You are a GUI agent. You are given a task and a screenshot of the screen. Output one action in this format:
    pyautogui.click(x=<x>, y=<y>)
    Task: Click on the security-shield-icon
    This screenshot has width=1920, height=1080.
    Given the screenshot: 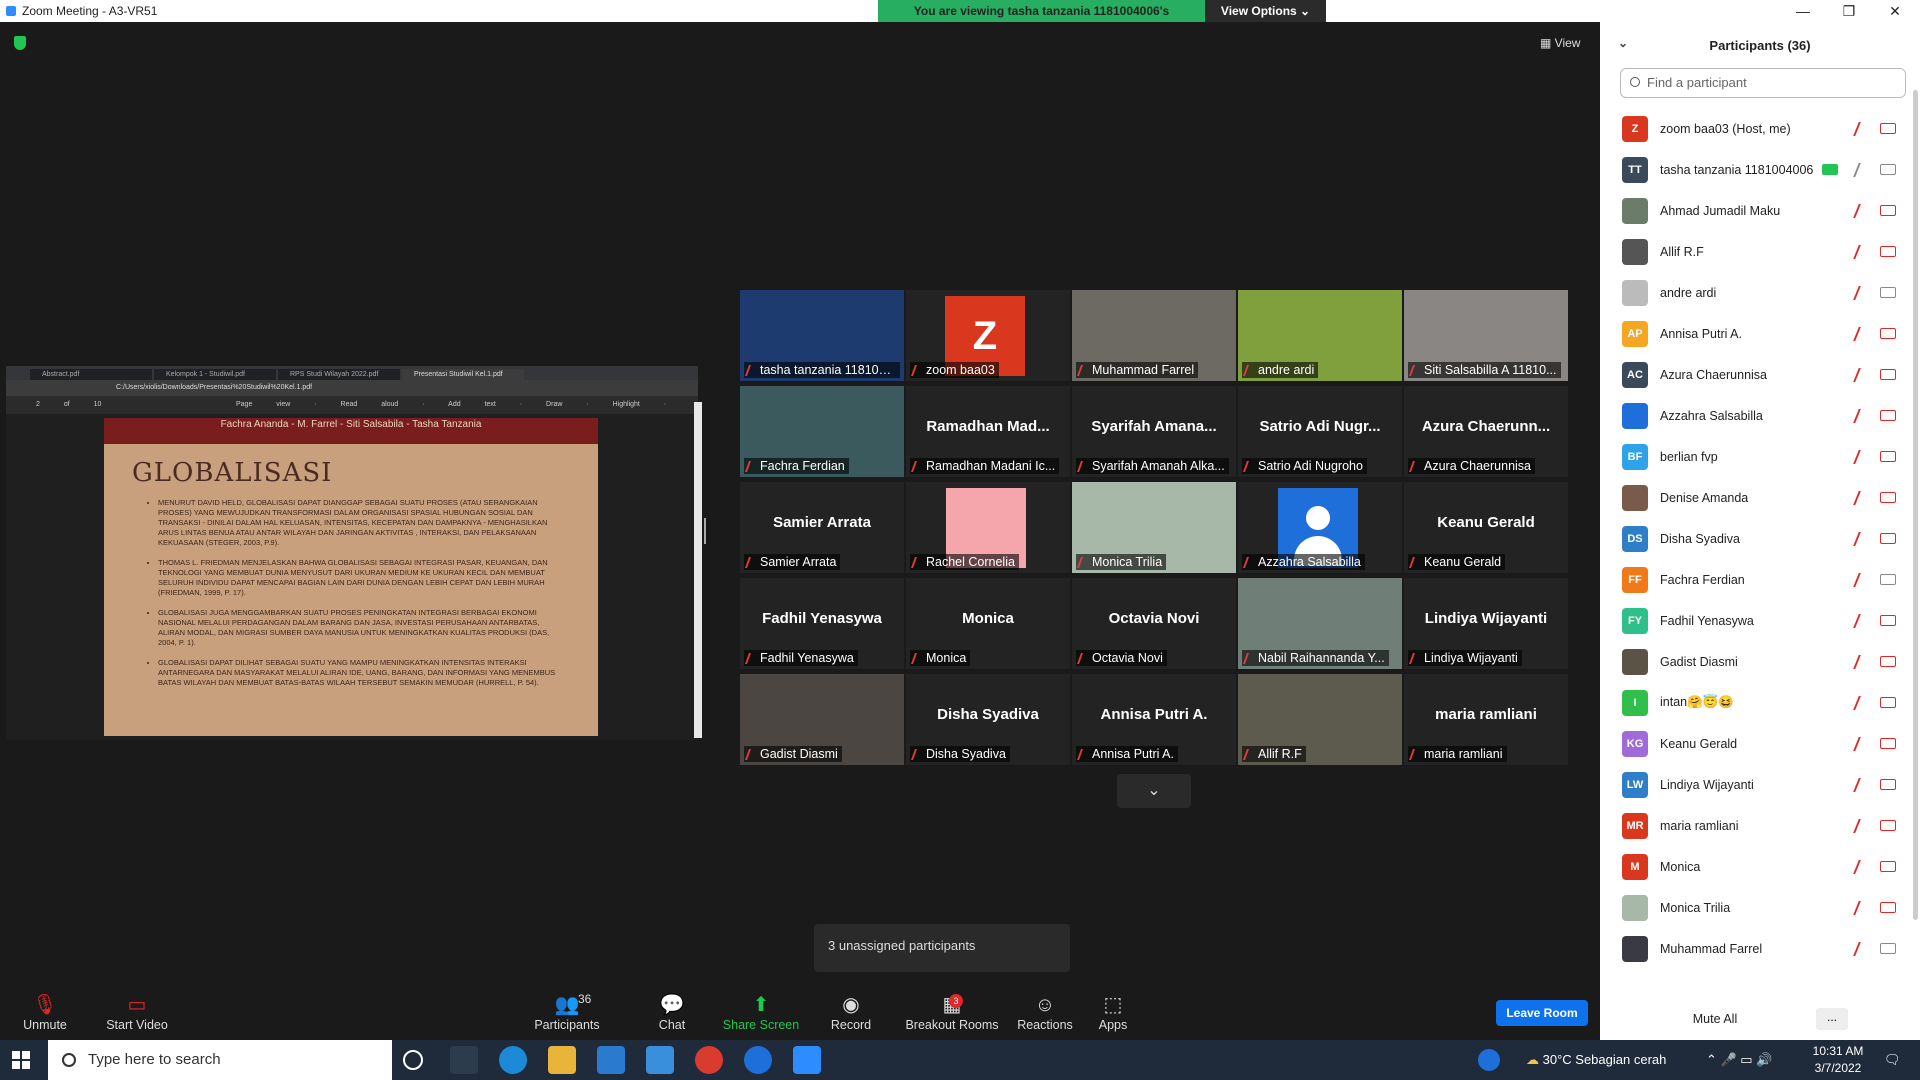 What is the action you would take?
    pyautogui.click(x=20, y=43)
    